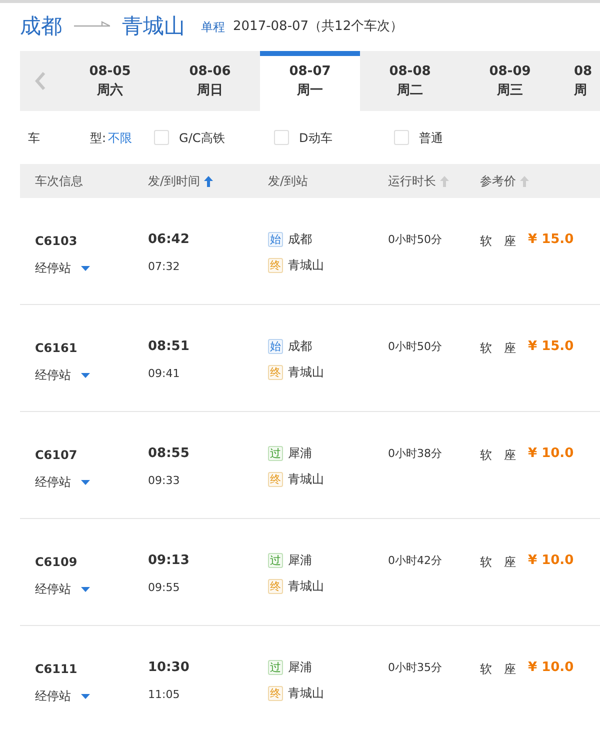 Image resolution: width=600 pixels, height=731 pixels. What do you see at coordinates (288, 181) in the screenshot?
I see `column-header: 发/到站` at bounding box center [288, 181].